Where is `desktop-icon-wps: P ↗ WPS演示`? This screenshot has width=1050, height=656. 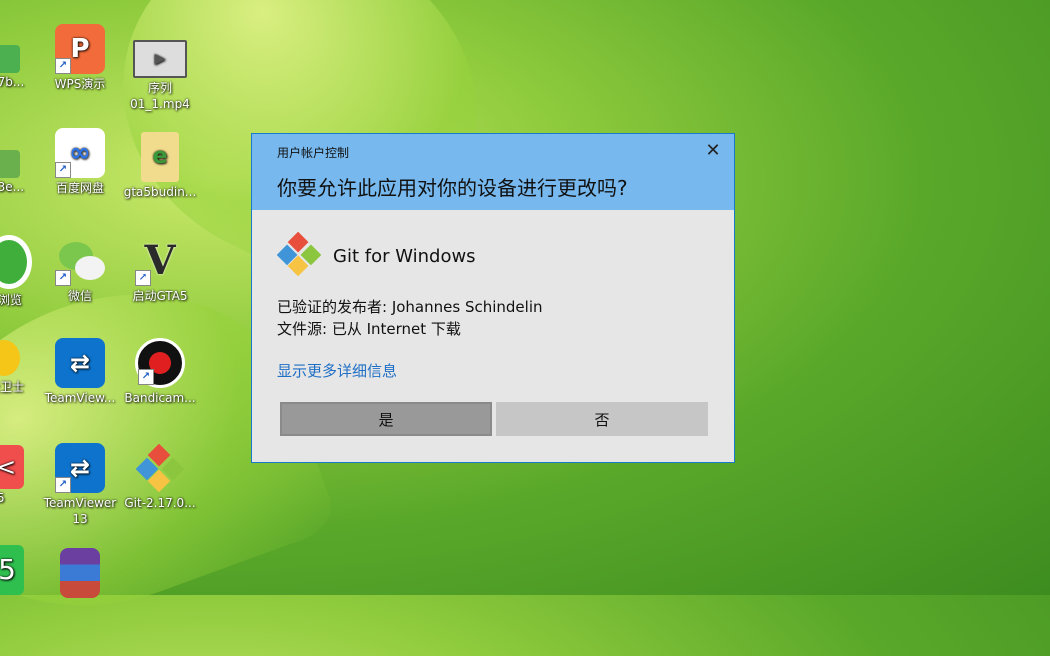
desktop-icon-wps: P ↗ WPS演示 is located at coordinates (80, 58).